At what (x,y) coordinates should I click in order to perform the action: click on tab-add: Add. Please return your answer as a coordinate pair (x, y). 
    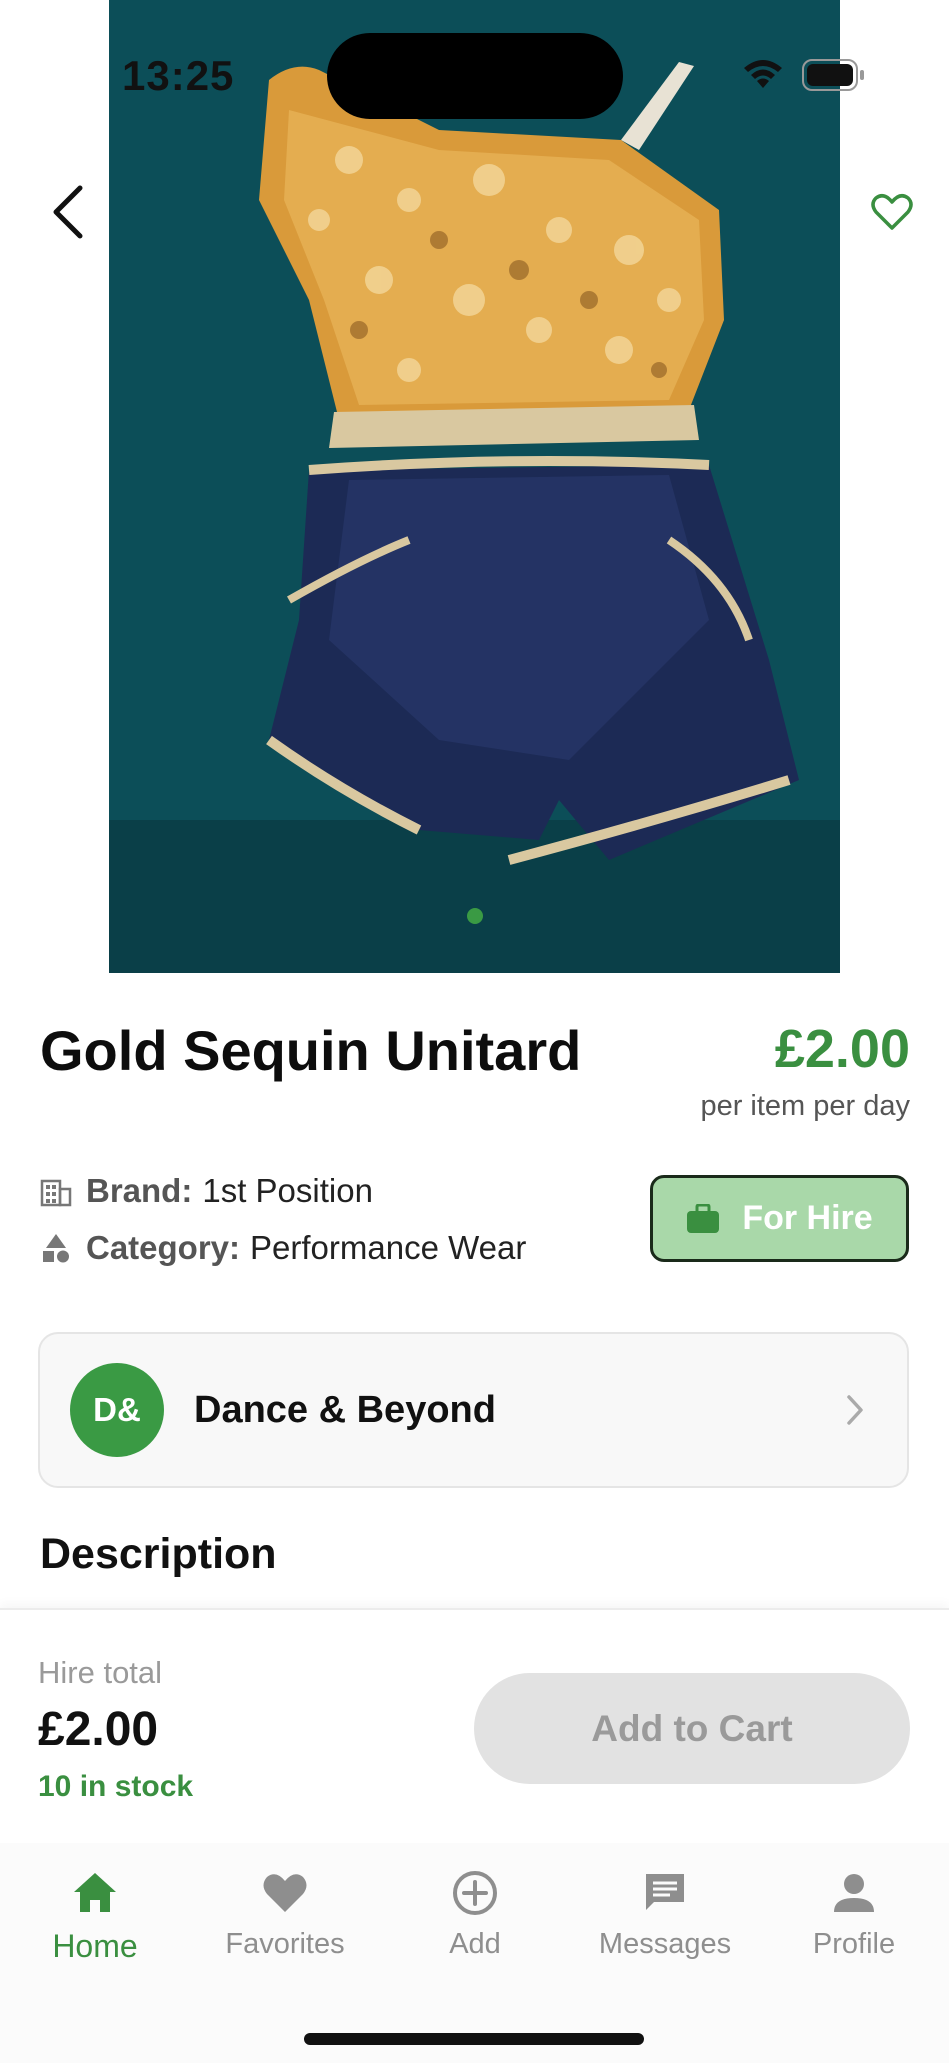
    Looking at the image, I should click on (475, 1914).